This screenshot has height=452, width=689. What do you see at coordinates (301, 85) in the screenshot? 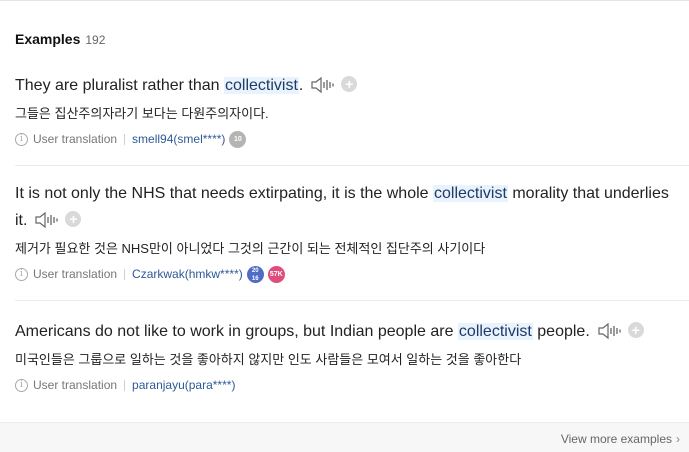
I see `sentence-text: .` at bounding box center [301, 85].